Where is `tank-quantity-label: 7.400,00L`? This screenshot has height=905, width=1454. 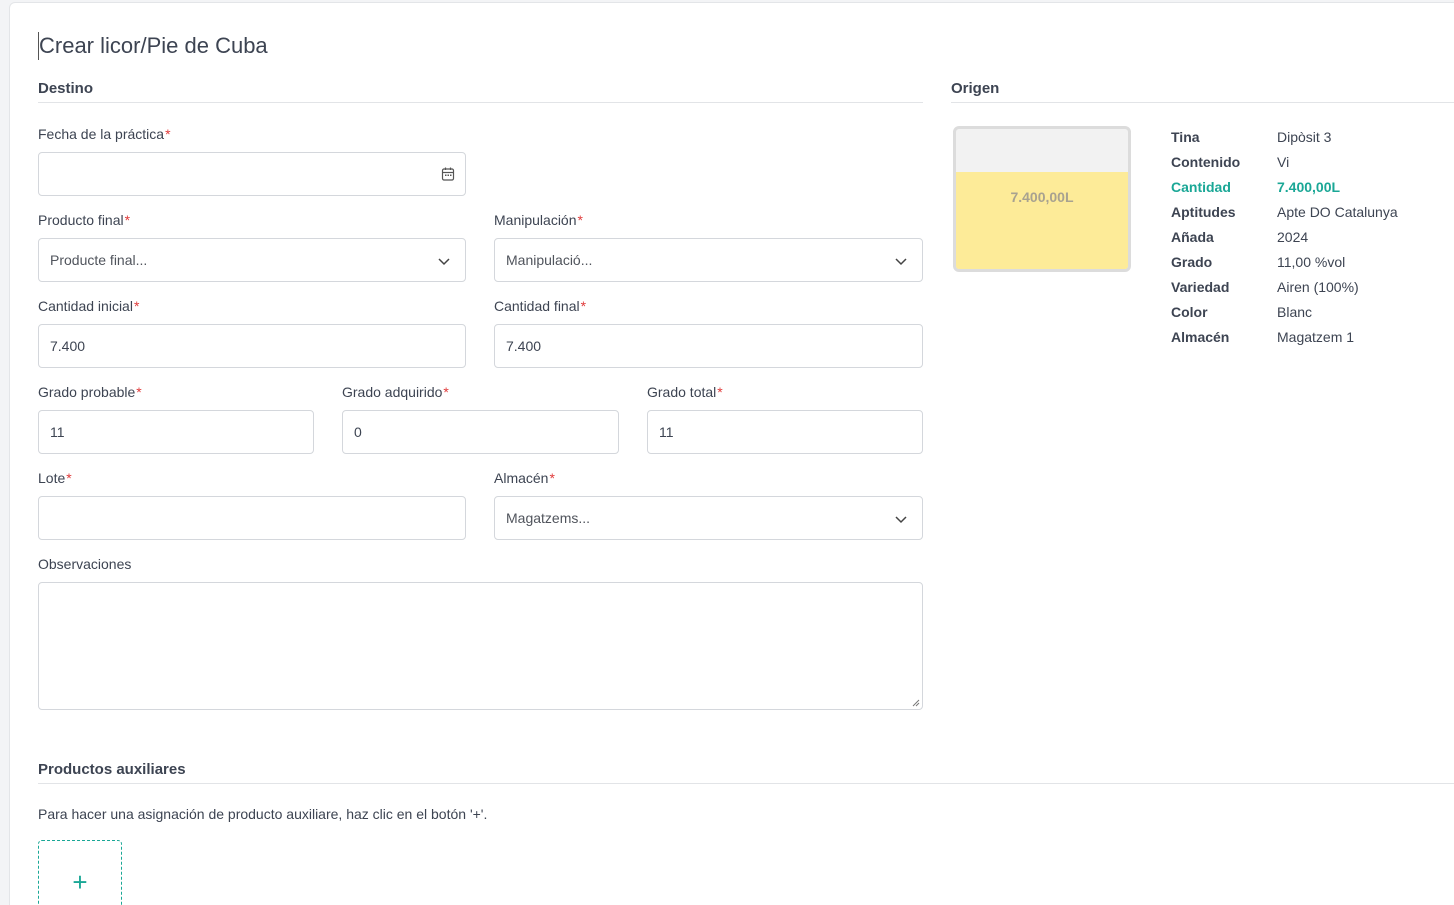
tank-quantity-label: 7.400,00L is located at coordinates (1042, 197).